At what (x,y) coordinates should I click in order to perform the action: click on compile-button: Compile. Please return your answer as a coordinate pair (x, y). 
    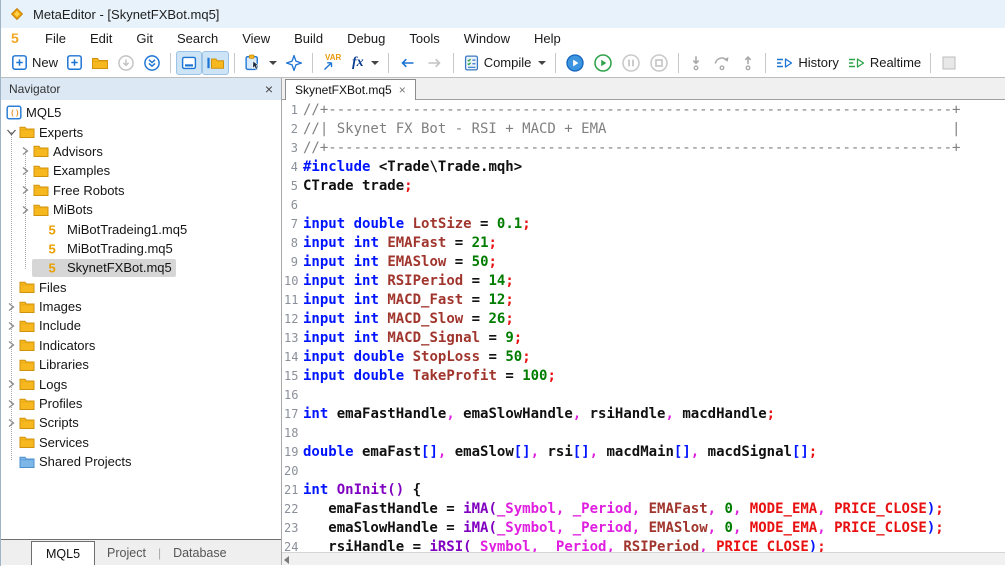
    Looking at the image, I should click on (505, 63).